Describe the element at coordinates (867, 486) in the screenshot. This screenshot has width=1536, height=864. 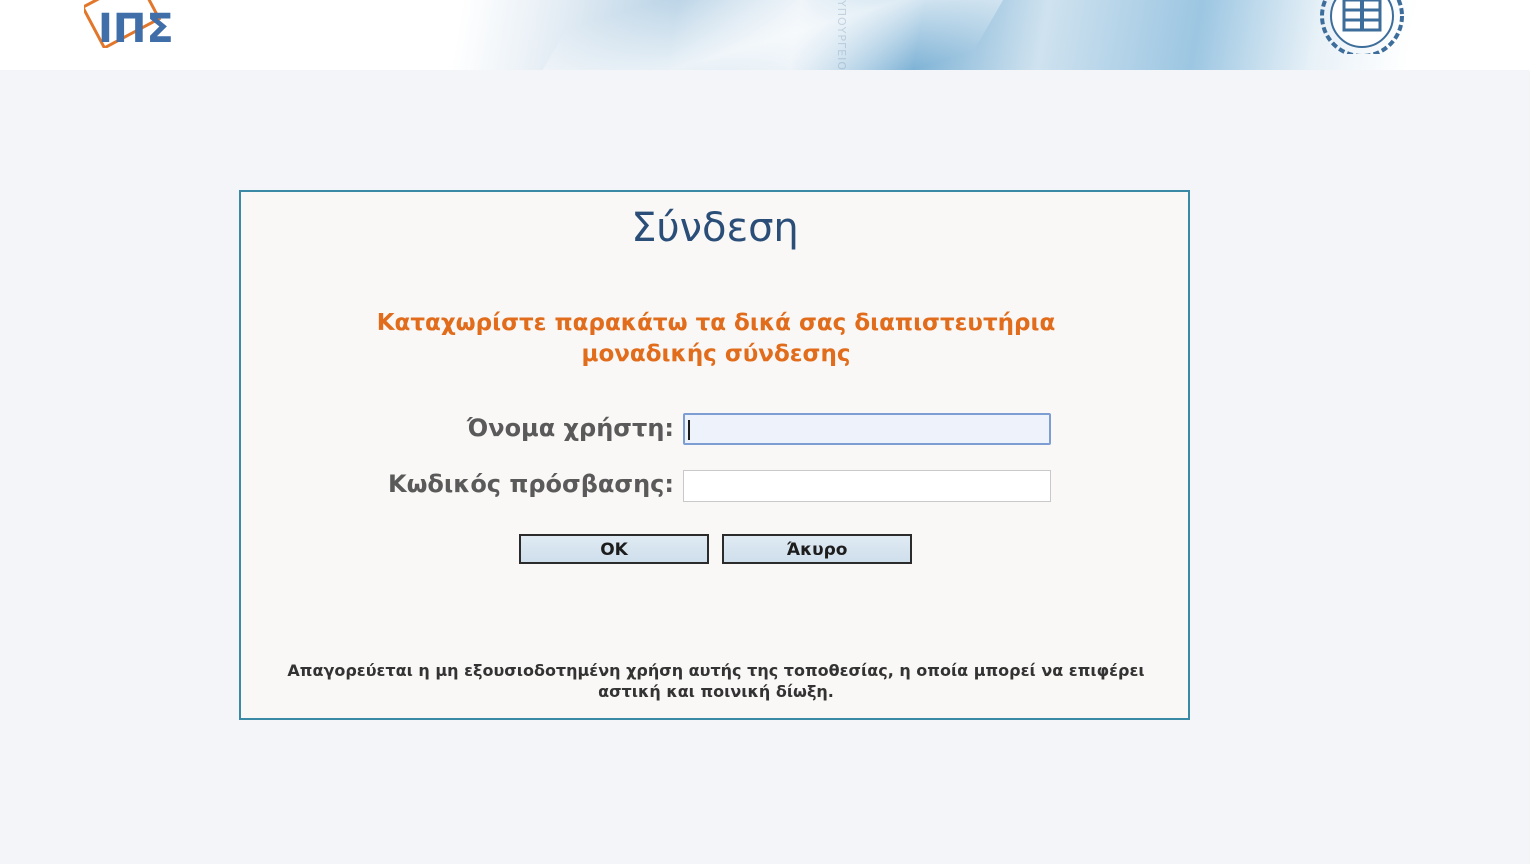
I see `password-input` at that location.